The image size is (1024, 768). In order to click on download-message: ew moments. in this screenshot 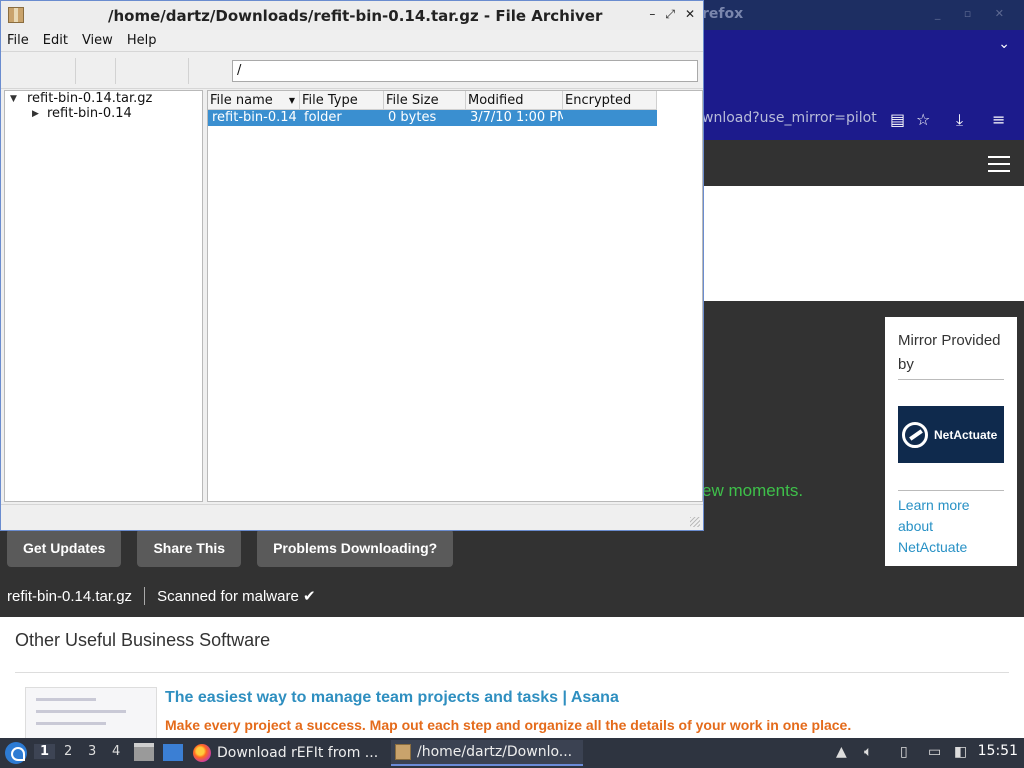, I will do `click(753, 490)`.